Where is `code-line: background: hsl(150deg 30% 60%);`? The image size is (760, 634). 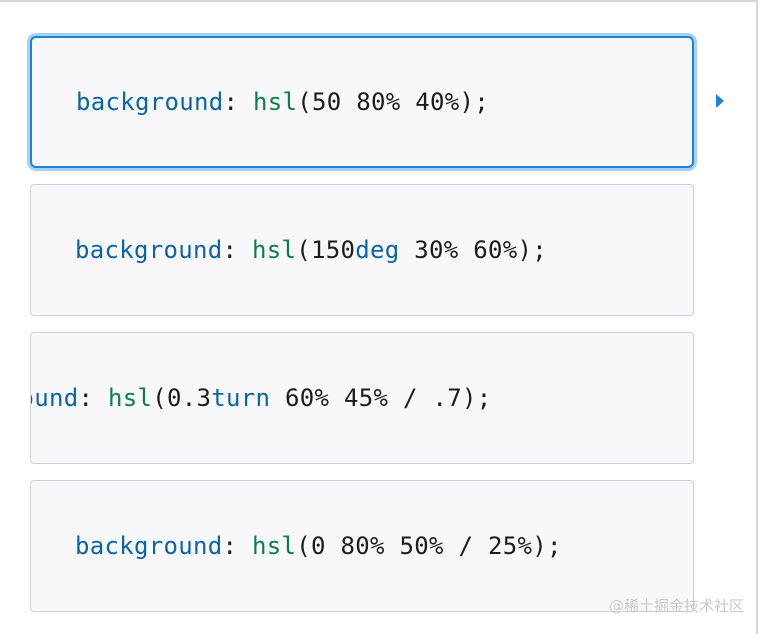
code-line: background: hsl(150deg 30% 60%); is located at coordinates (311, 250).